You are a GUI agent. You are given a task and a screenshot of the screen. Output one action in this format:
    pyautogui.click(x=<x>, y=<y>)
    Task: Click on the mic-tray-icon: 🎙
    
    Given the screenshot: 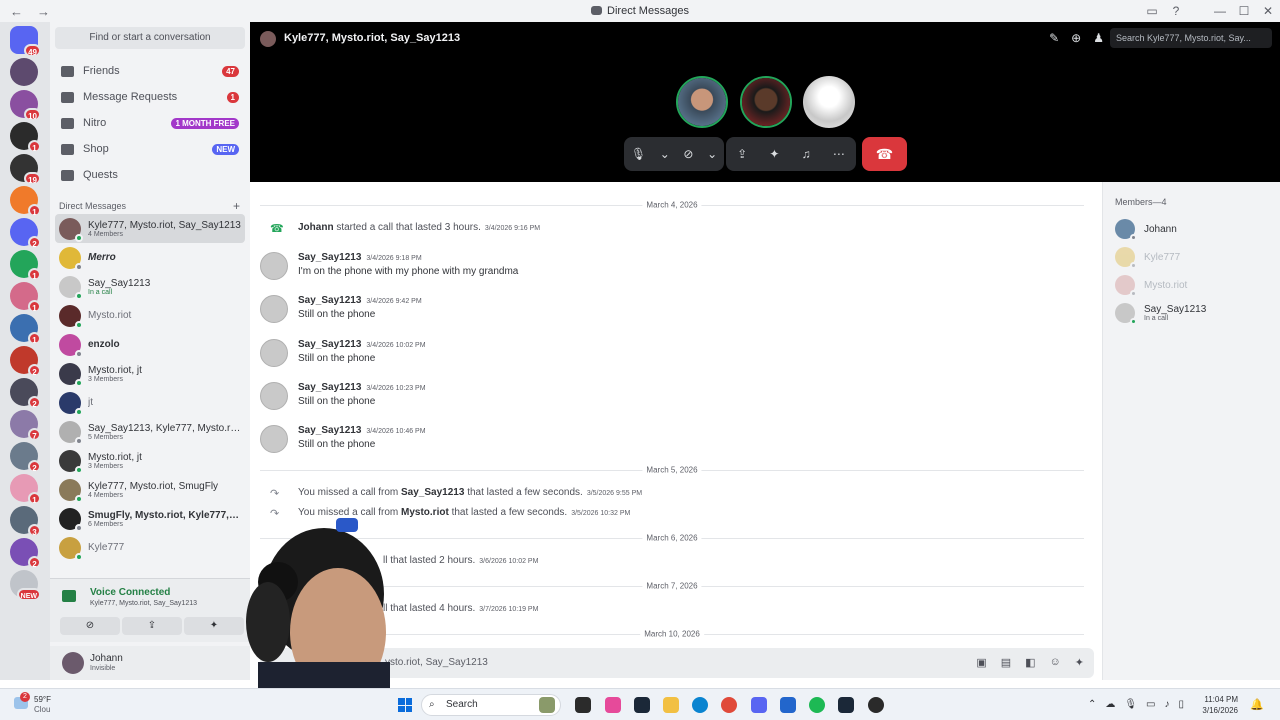 What is the action you would take?
    pyautogui.click(x=1130, y=704)
    